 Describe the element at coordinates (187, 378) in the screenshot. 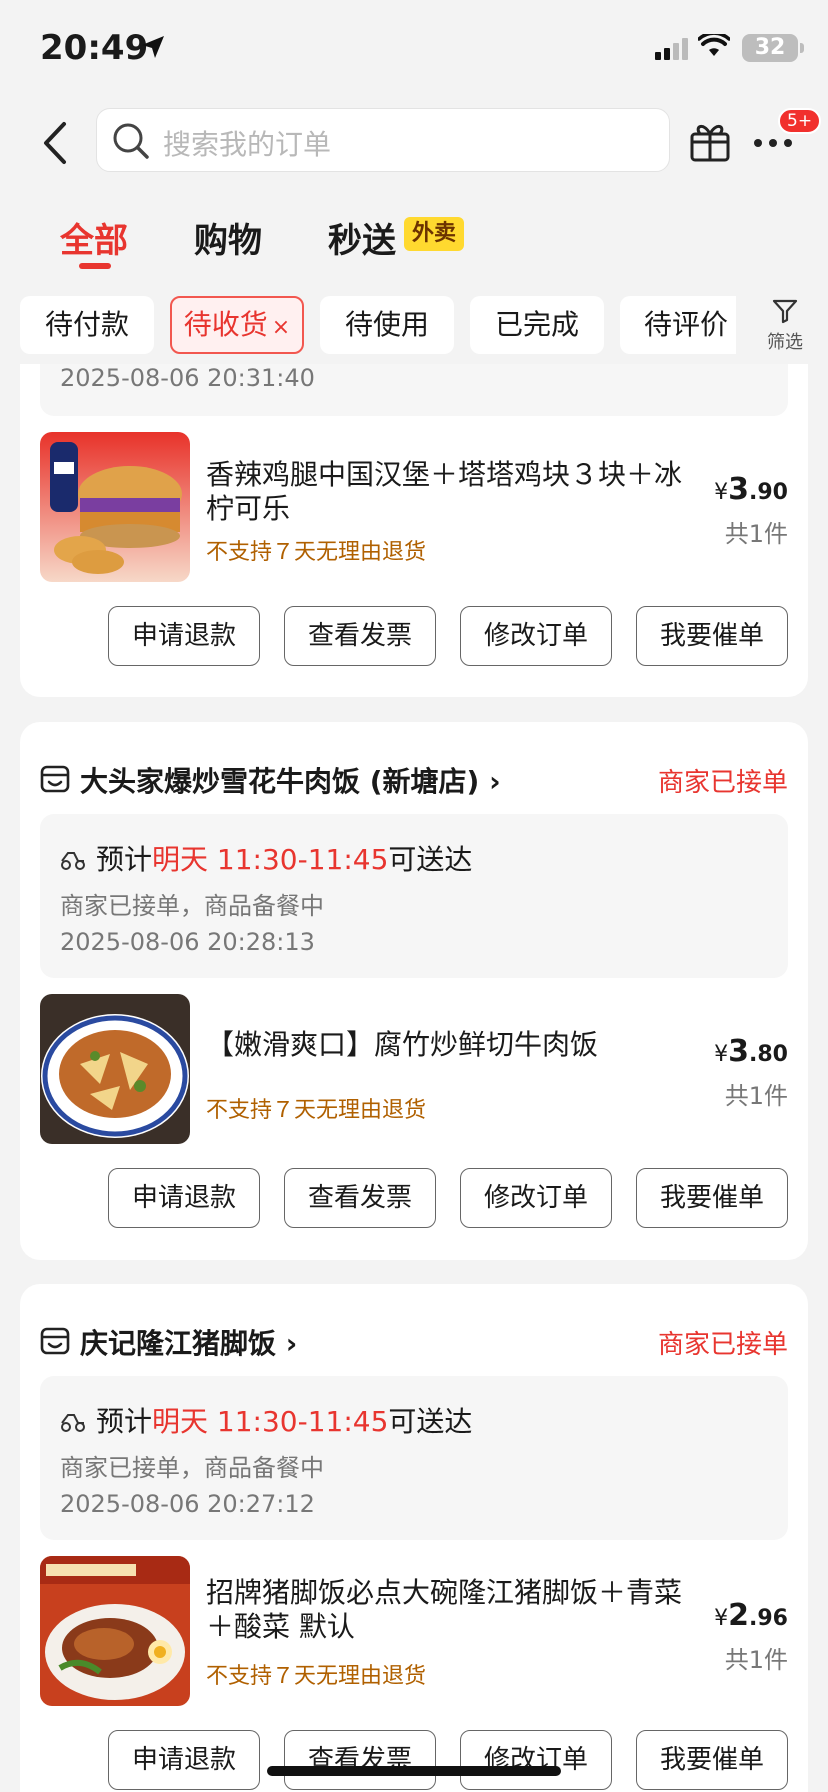

I see `order-timestamp: 2025-08-06 20:31:40` at that location.